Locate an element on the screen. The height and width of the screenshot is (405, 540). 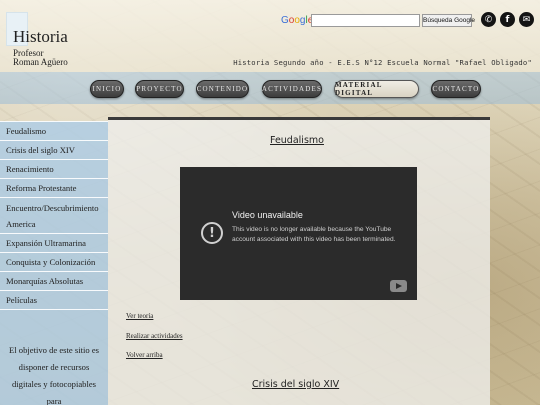
site-subtitle: Profesor Roman Agüero is located at coordinates (40, 58).